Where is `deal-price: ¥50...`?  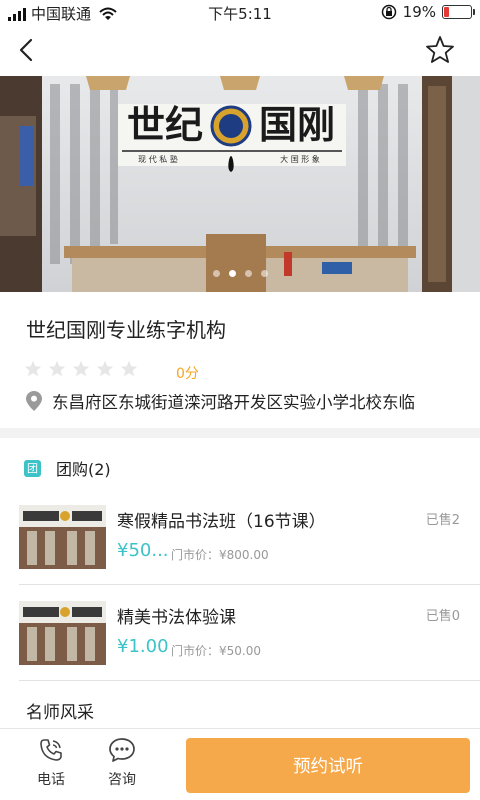
deal-price: ¥50... is located at coordinates (143, 550).